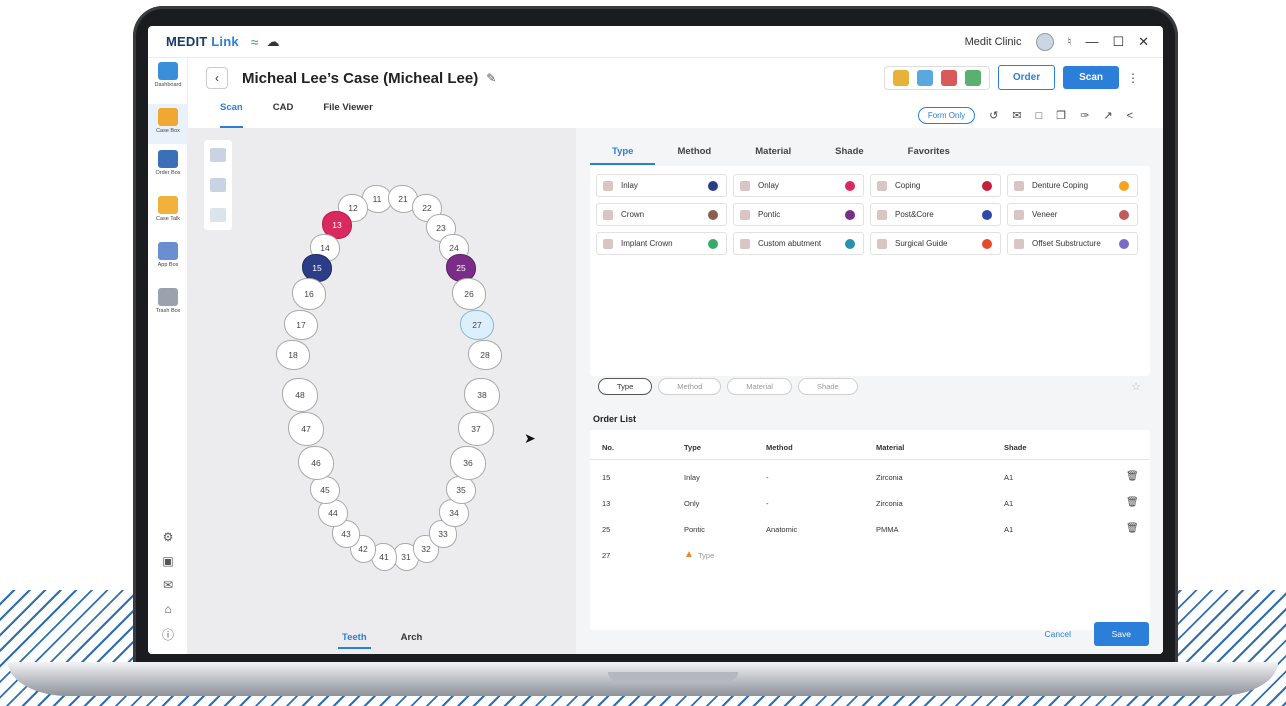 The height and width of the screenshot is (706, 1286). I want to click on info-icon: ⓘ, so click(168, 634).